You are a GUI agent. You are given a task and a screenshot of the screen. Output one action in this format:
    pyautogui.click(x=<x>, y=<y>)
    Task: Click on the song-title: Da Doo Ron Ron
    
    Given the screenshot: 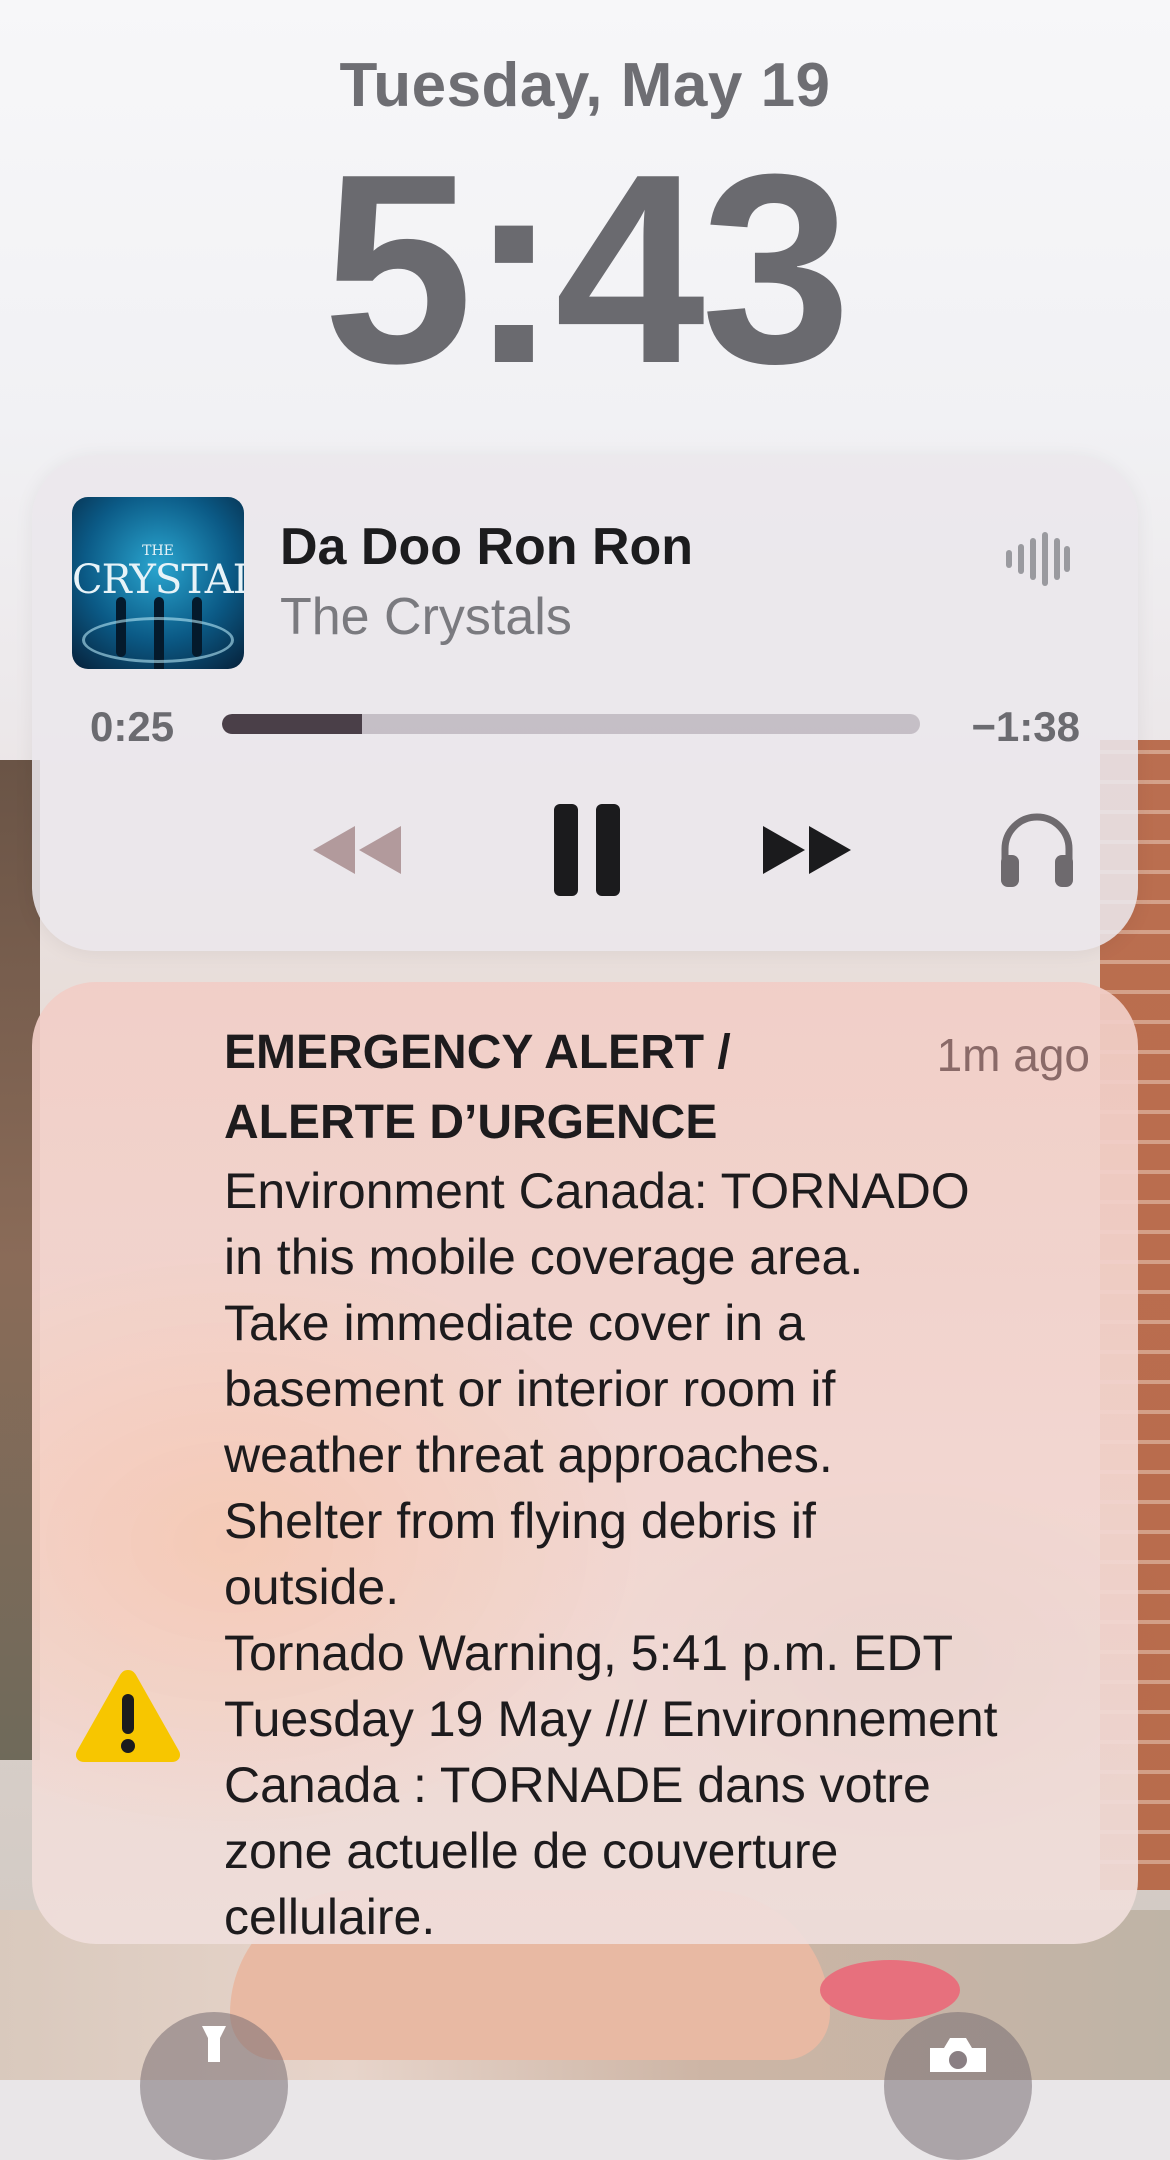 What is the action you would take?
    pyautogui.click(x=487, y=547)
    